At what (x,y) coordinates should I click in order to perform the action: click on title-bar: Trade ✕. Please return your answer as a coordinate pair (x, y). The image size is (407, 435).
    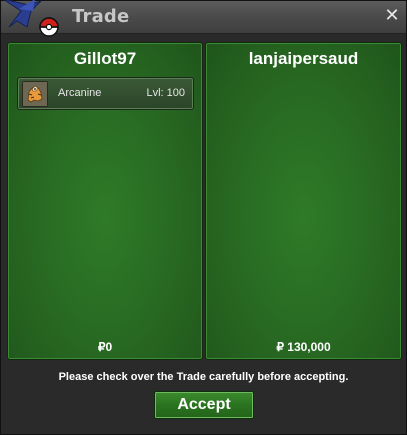
    Looking at the image, I should click on (203, 18).